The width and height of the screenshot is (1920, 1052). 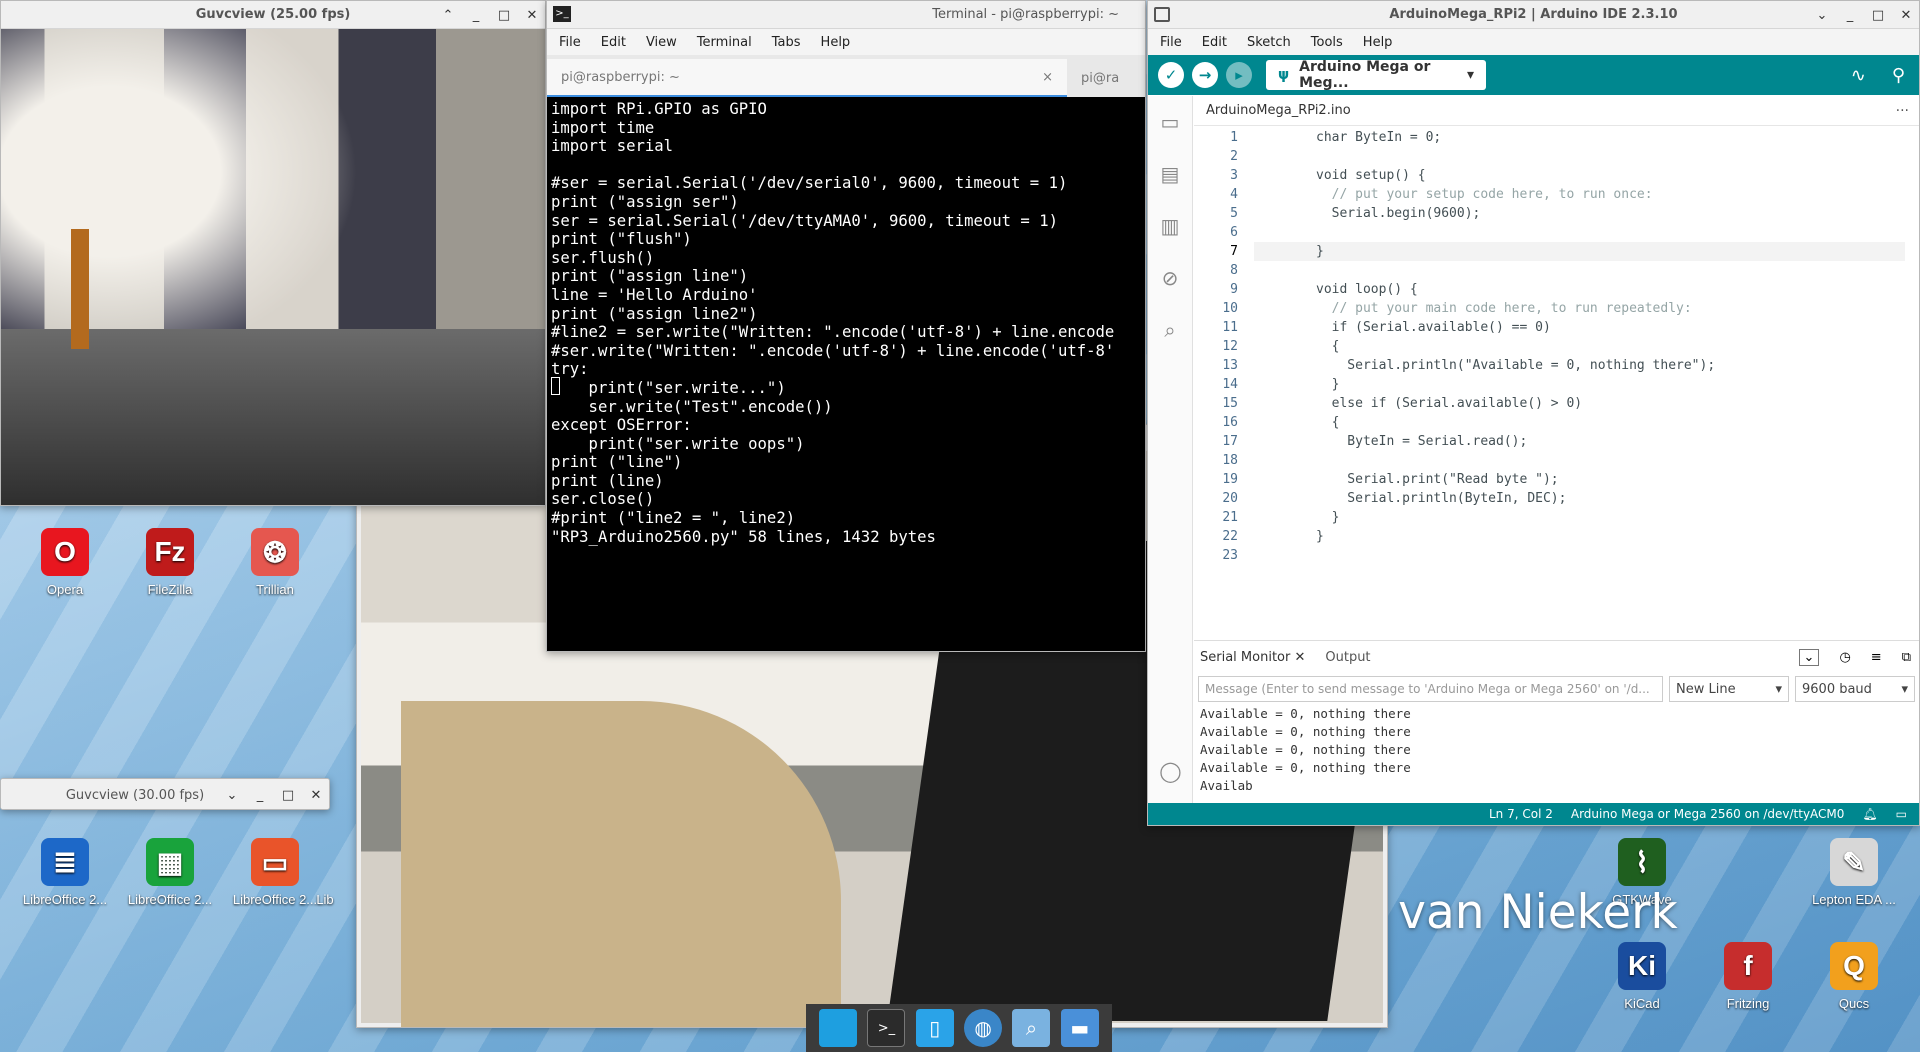 What do you see at coordinates (275, 562) in the screenshot?
I see `desktop-icon-trillian: ❂ Trillian` at bounding box center [275, 562].